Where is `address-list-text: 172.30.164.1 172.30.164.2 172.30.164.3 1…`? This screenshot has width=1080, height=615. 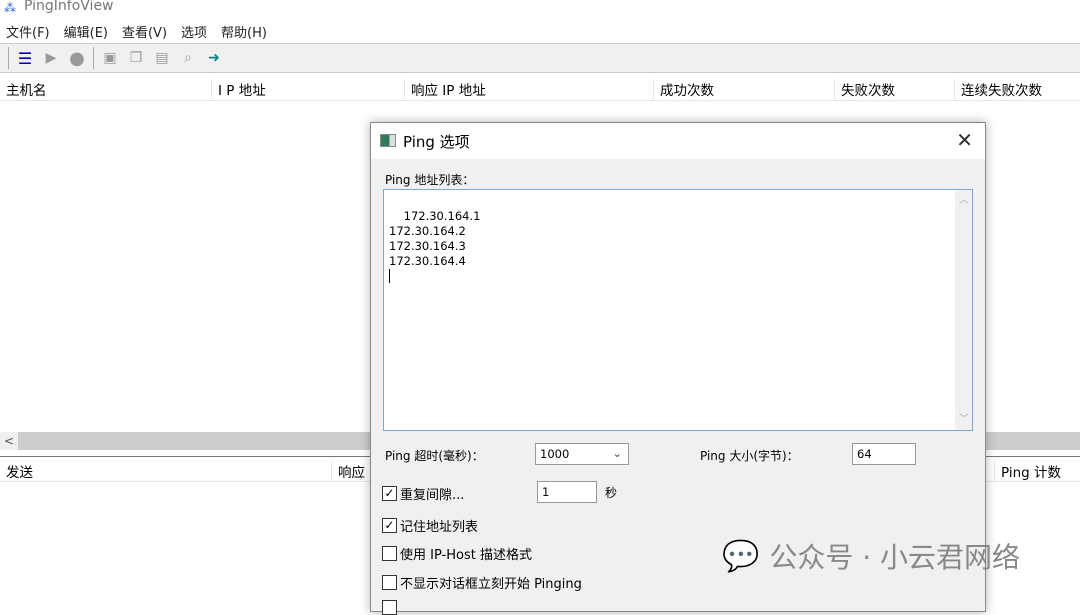 address-list-text: 172.30.164.1 172.30.164.2 172.30.164.3 1… is located at coordinates (435, 238).